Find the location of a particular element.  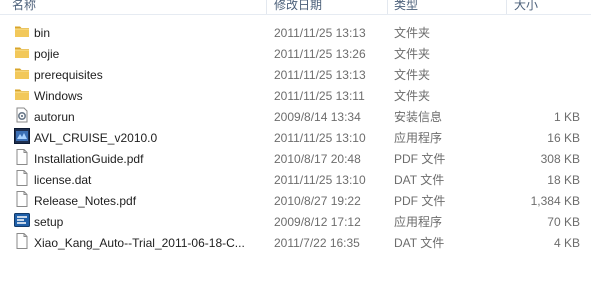

file-row: bin 2011/11/25 13:13 文件夹 is located at coordinates (295, 33).